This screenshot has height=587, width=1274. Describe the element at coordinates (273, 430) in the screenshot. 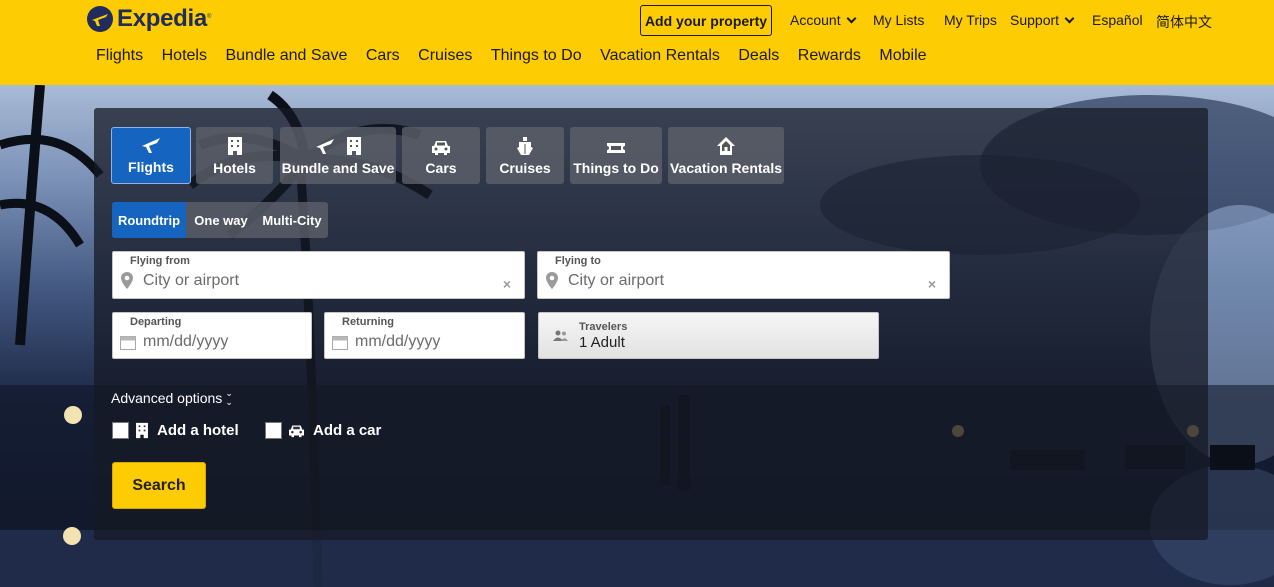

I see `add-car-checkbox` at that location.